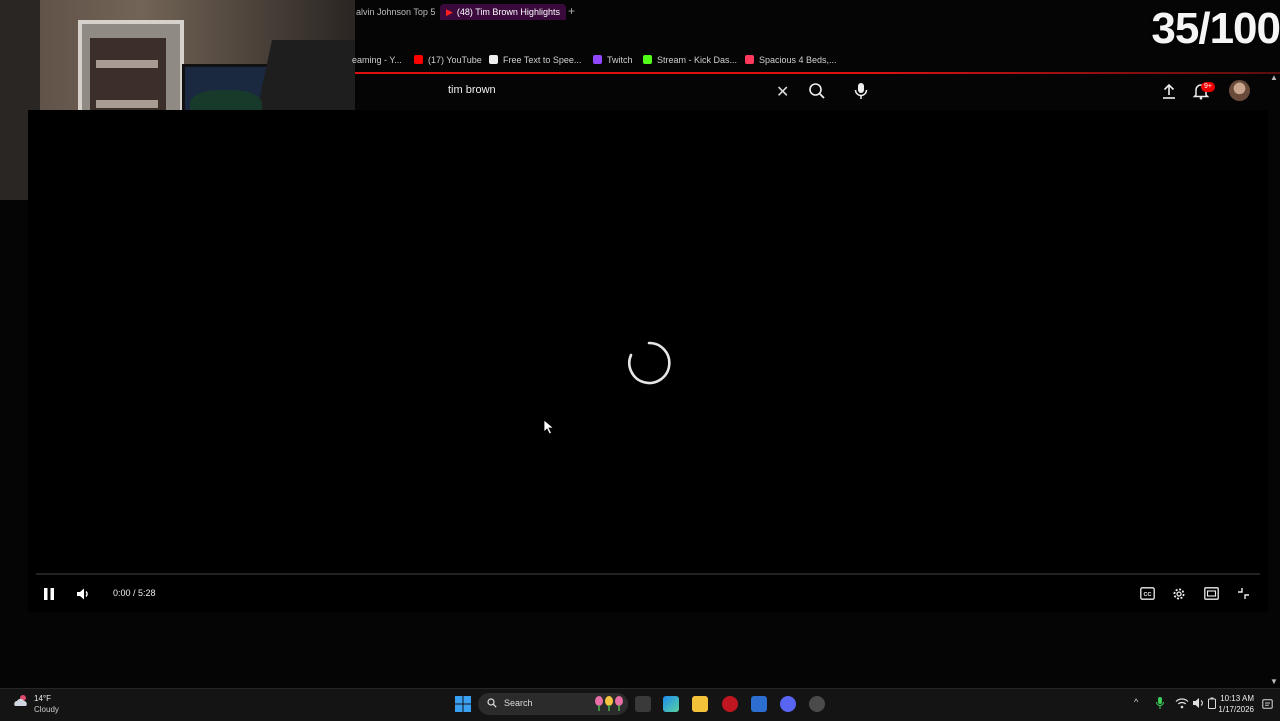 This screenshot has height=721, width=1280. What do you see at coordinates (749, 59) in the screenshot?
I see `airbnb-icon` at bounding box center [749, 59].